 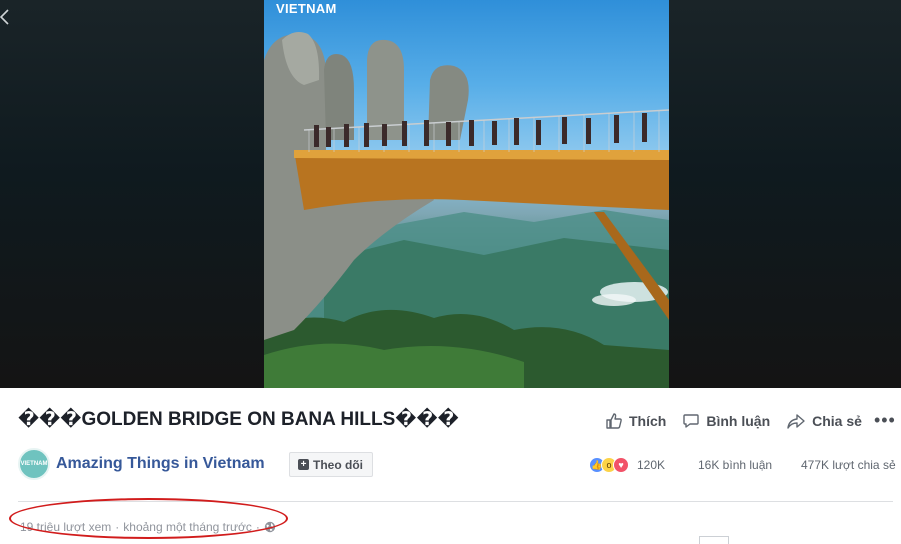 I want to click on like-button: Thích, so click(x=635, y=421).